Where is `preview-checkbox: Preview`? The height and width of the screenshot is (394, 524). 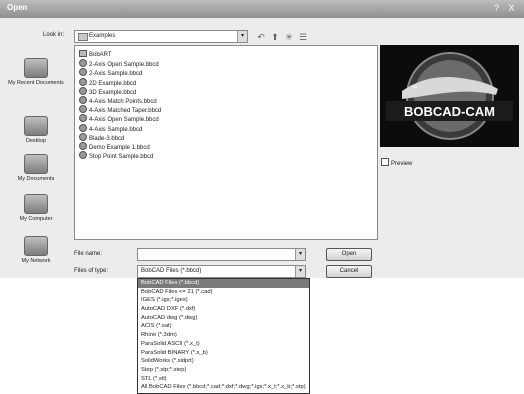 preview-checkbox: Preview is located at coordinates (396, 162).